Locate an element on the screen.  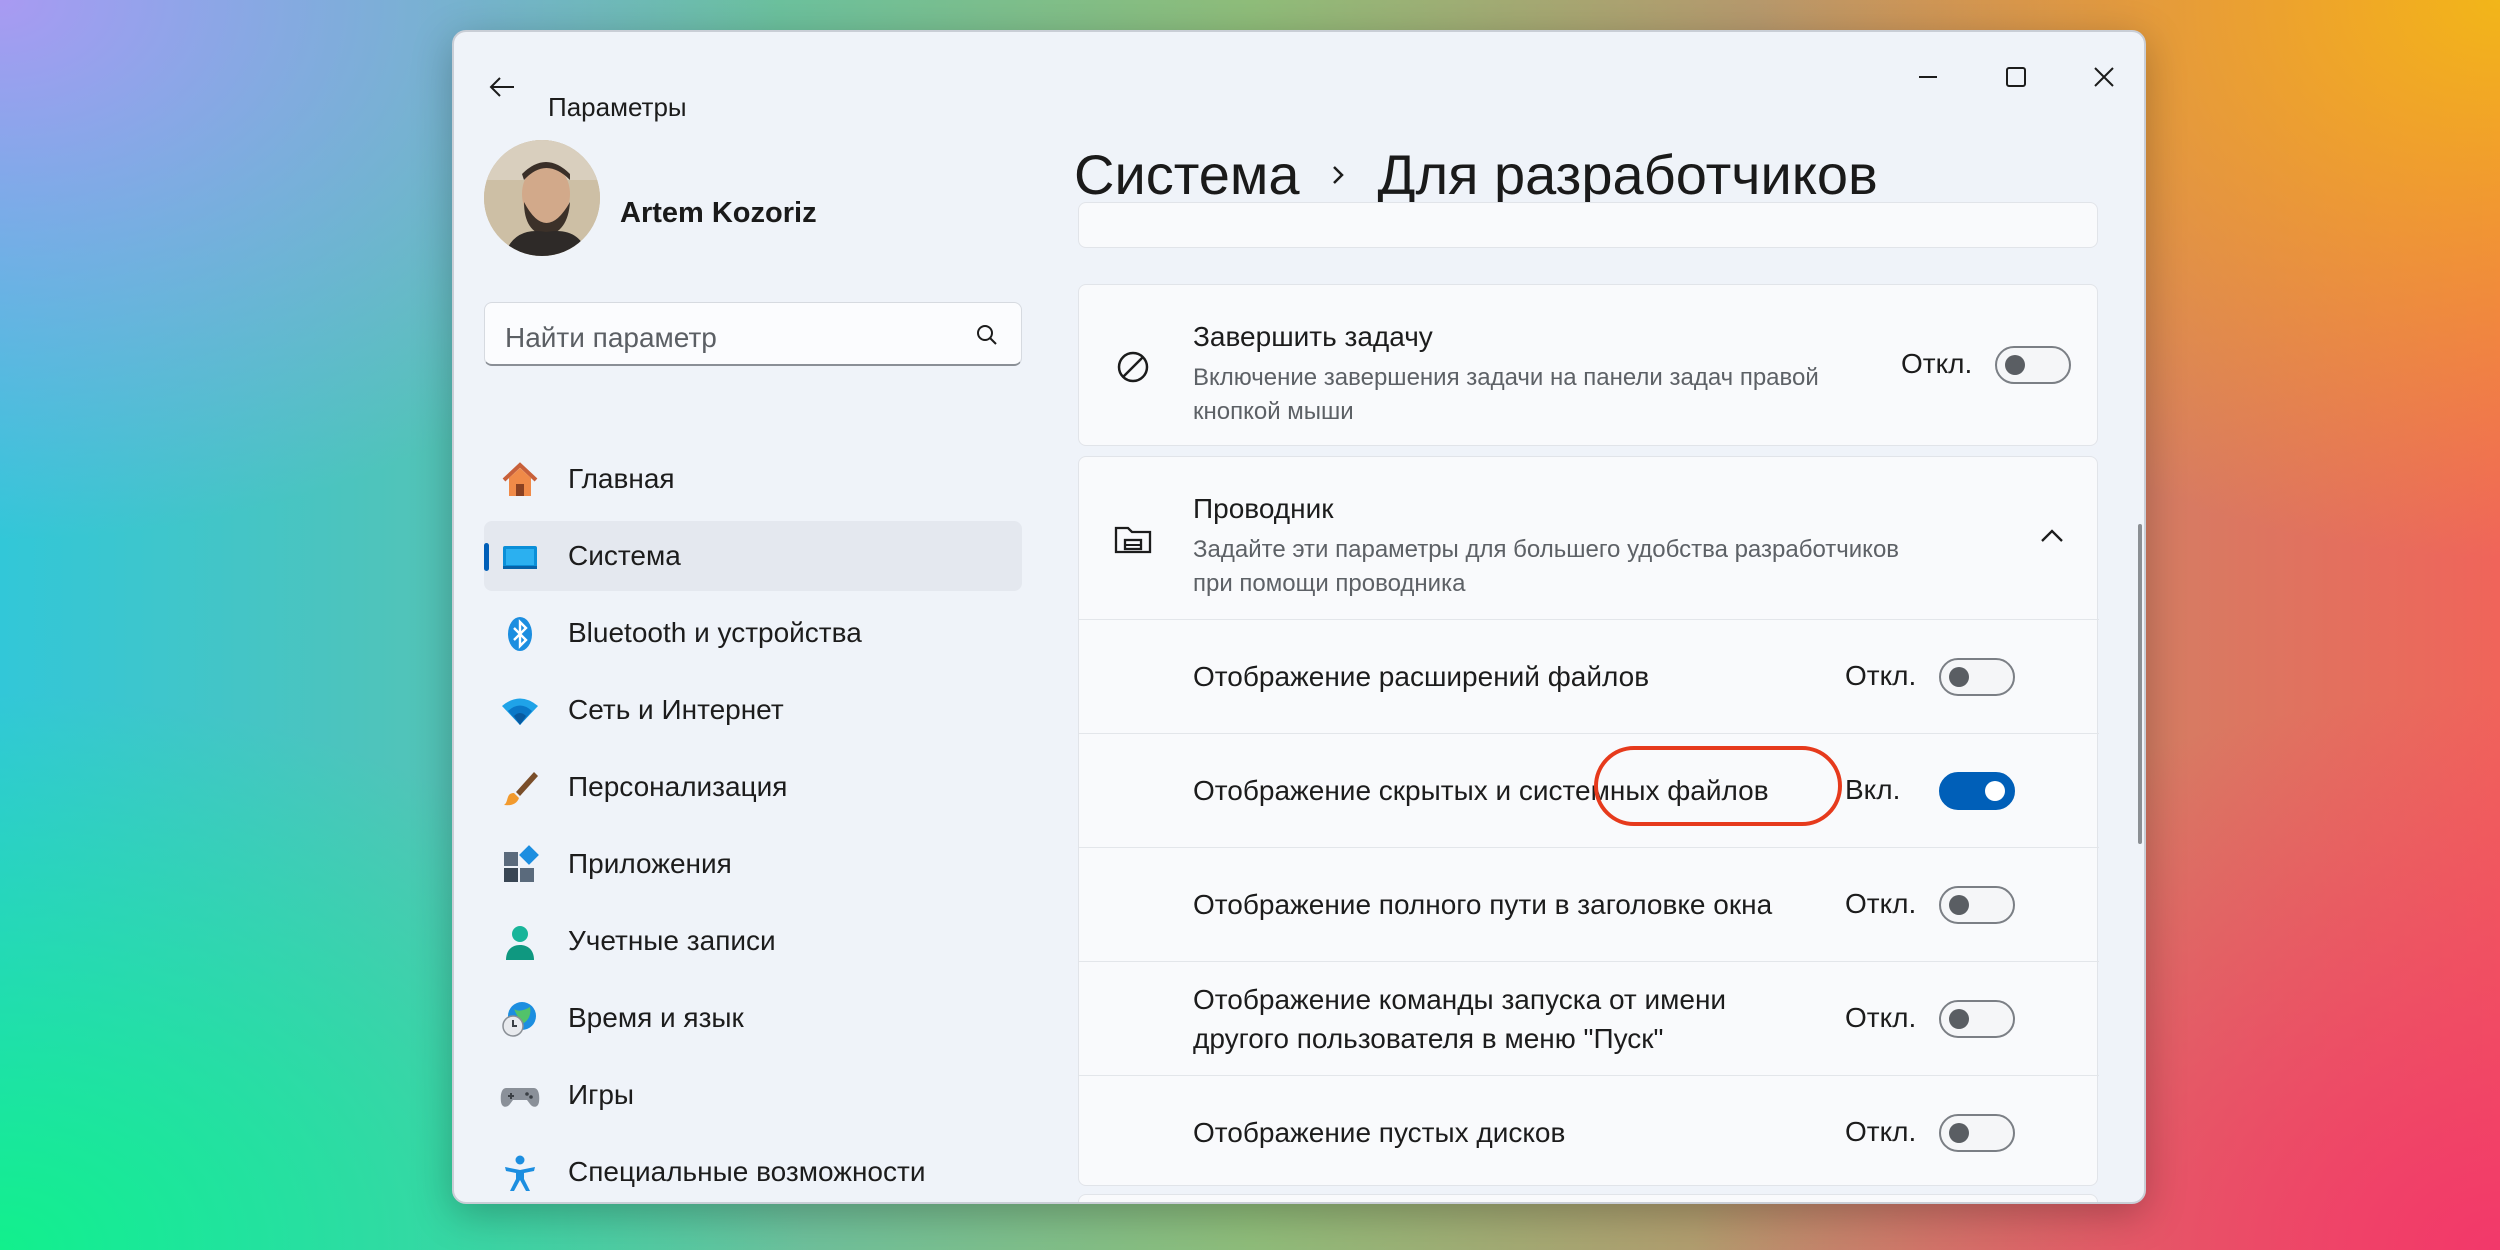
sidebar-item-gaming: Игры is located at coordinates (753, 1095).